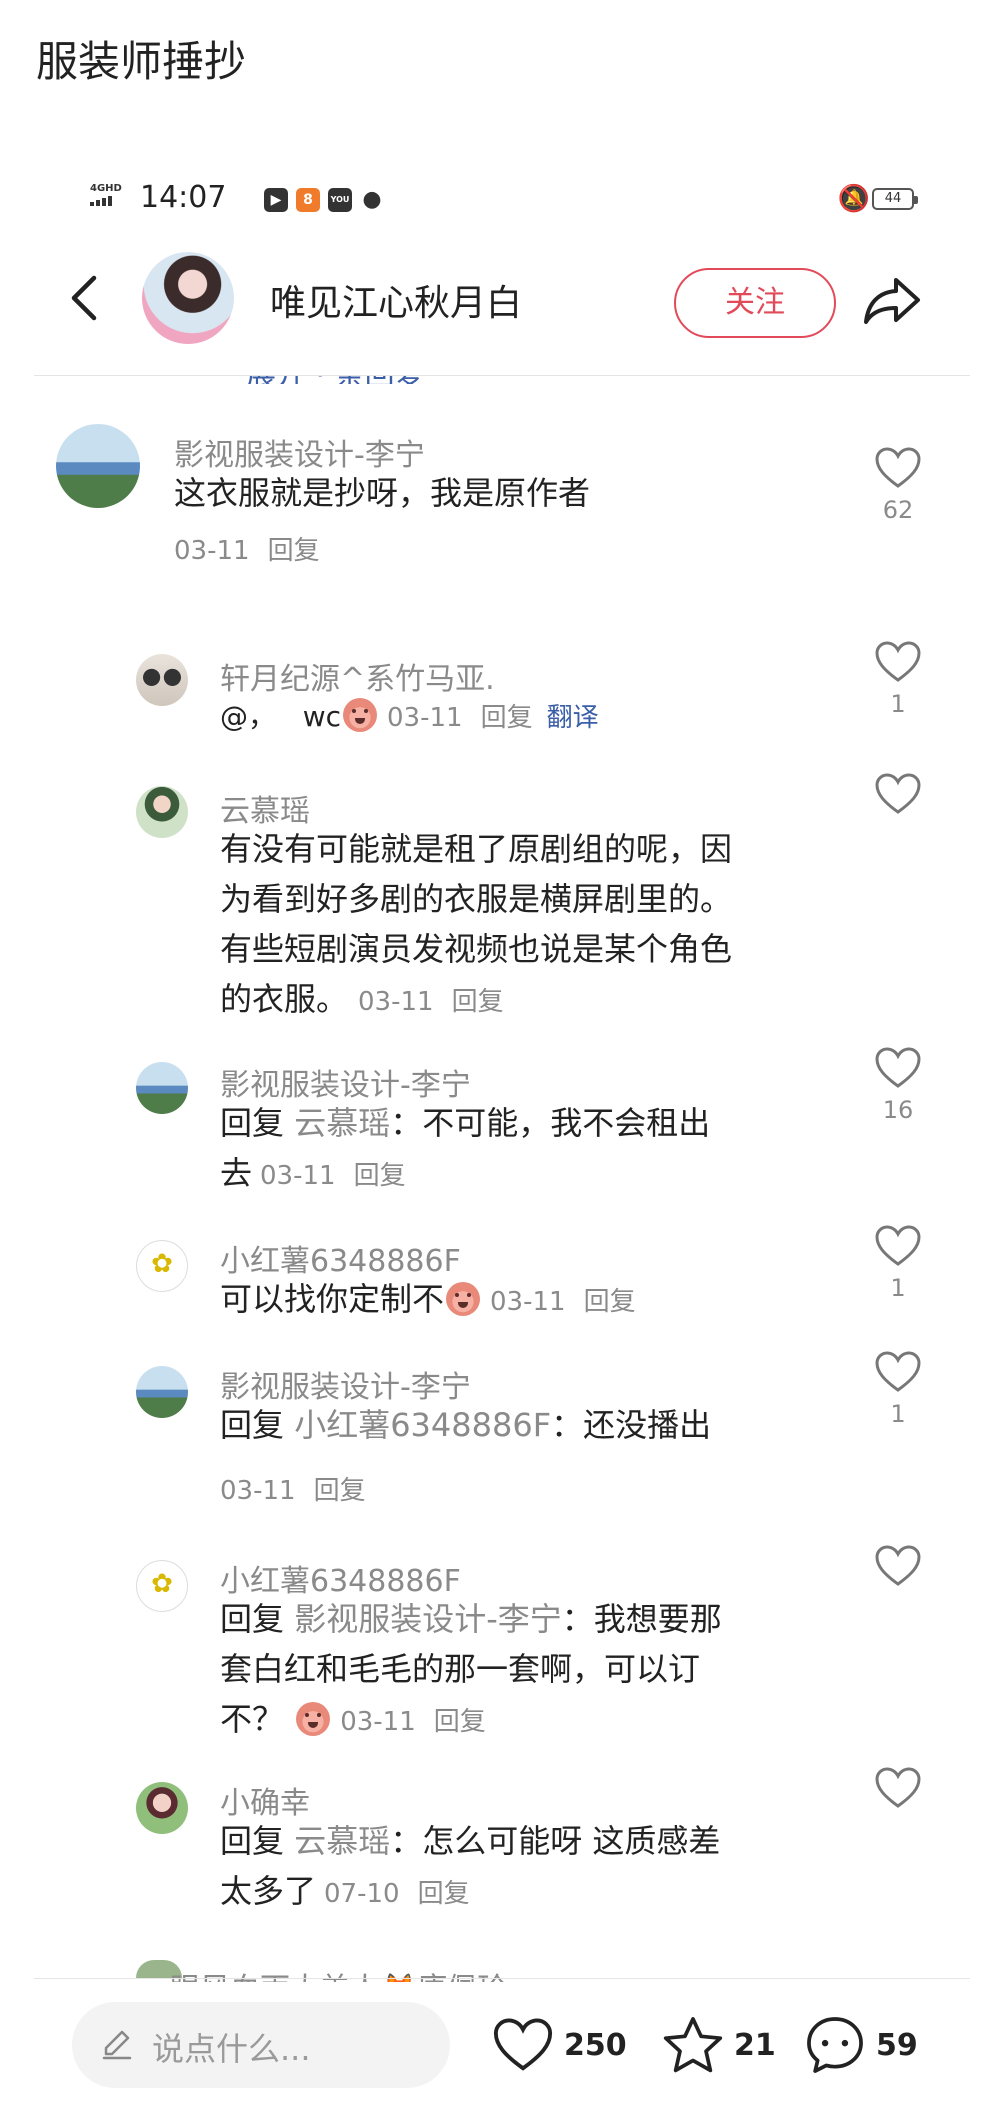 This screenshot has width=1005, height=2110. I want to click on like-button: 62, so click(898, 485).